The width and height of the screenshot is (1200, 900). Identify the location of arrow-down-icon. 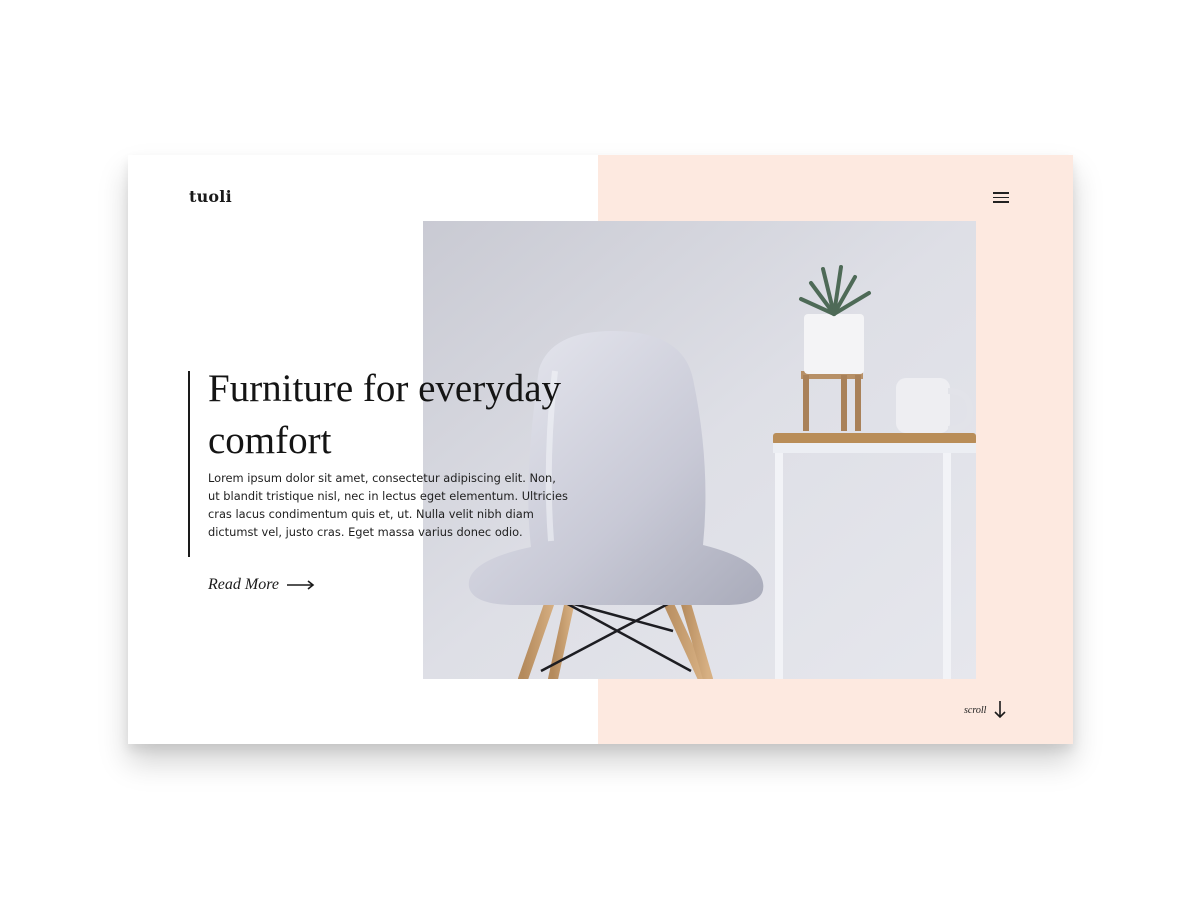
(1000, 710).